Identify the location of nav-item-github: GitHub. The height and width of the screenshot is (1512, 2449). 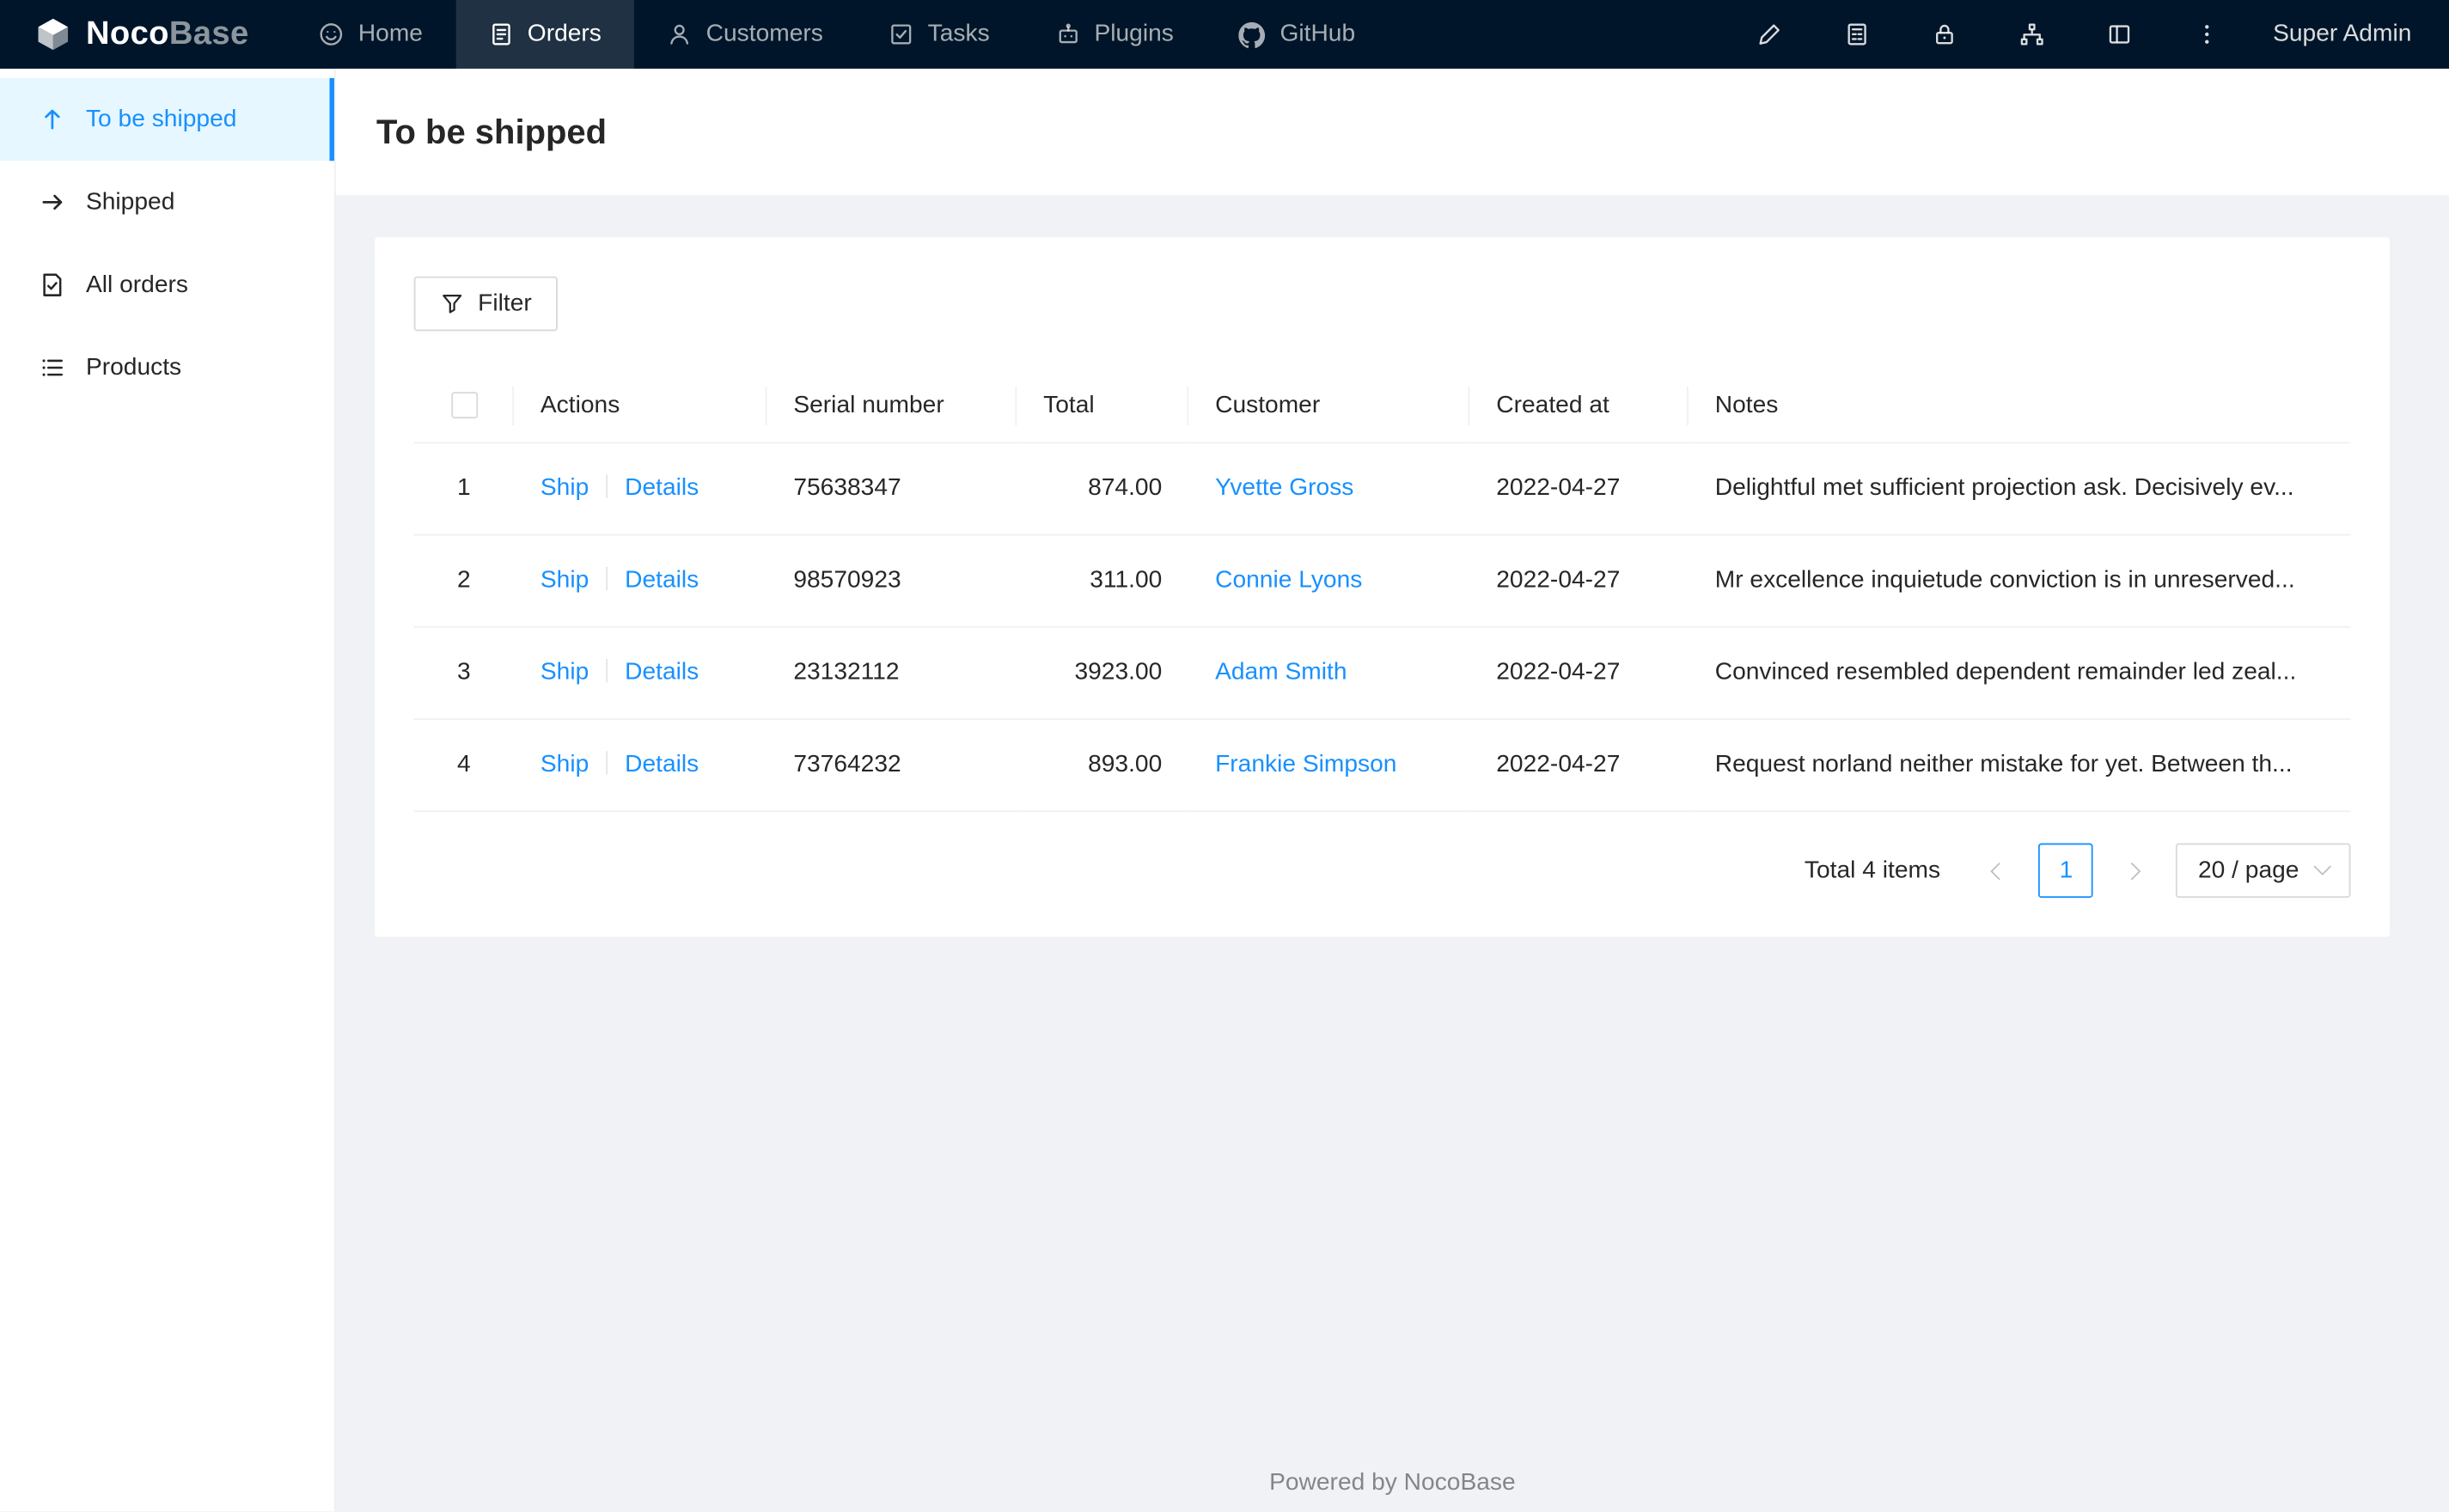
(1297, 34).